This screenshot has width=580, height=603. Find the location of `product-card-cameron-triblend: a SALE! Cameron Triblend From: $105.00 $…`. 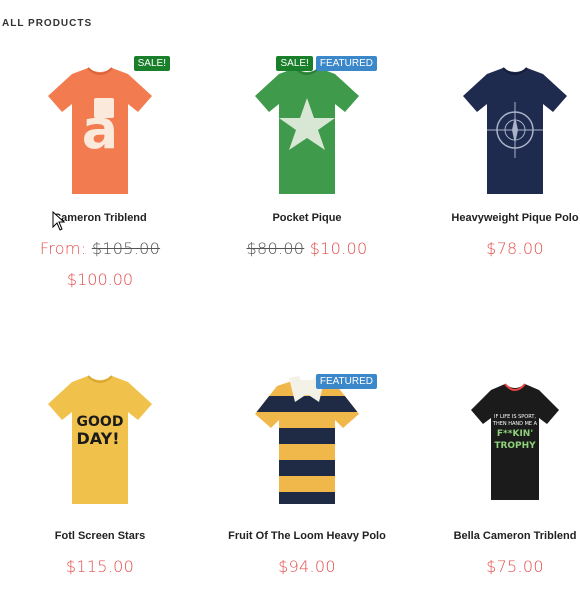

product-card-cameron-triblend: a SALE! Cameron Triblend From: $105.00 $… is located at coordinates (100, 172).